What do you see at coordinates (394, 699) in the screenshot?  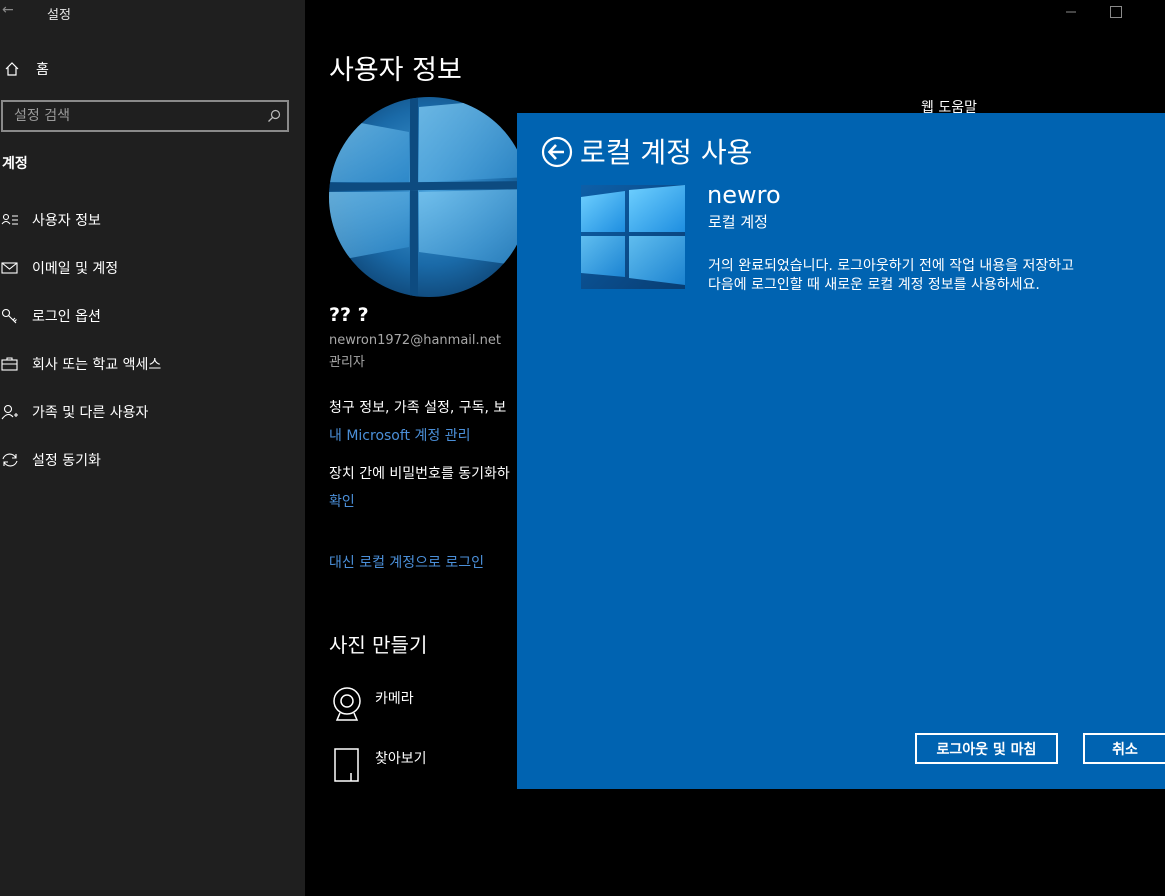 I see `camera-label: 카메라` at bounding box center [394, 699].